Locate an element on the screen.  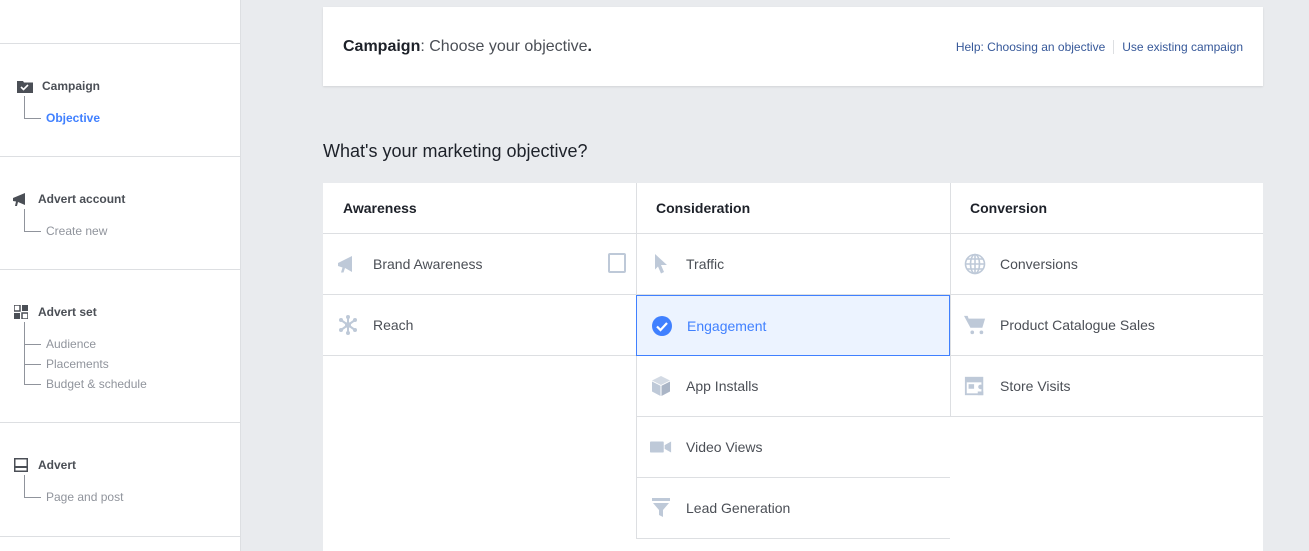
sidebar-item-advert-account: Advert account is located at coordinates (68, 199).